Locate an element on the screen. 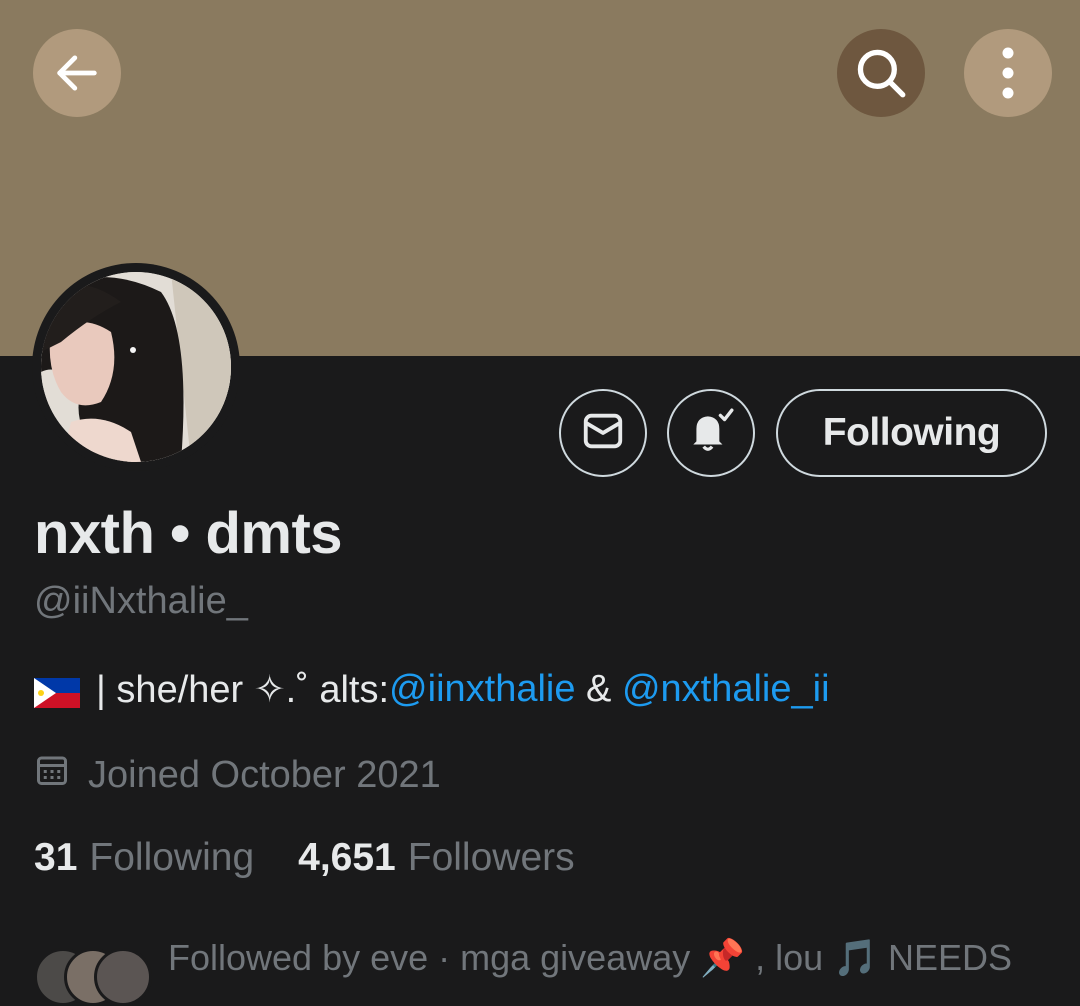 Image resolution: width=1080 pixels, height=1006 pixels. more-options-button is located at coordinates (1008, 73).